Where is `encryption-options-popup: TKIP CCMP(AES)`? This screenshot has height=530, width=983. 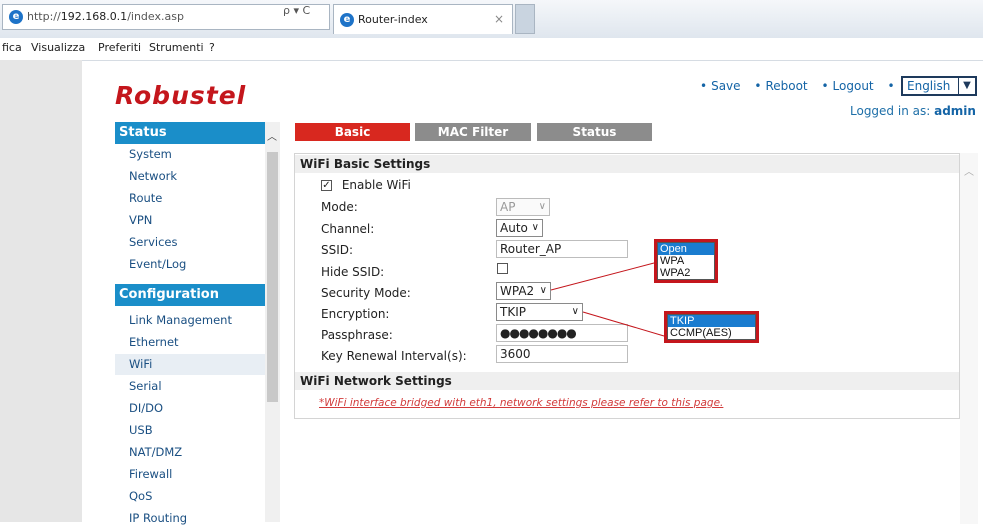 encryption-options-popup: TKIP CCMP(AES) is located at coordinates (711, 327).